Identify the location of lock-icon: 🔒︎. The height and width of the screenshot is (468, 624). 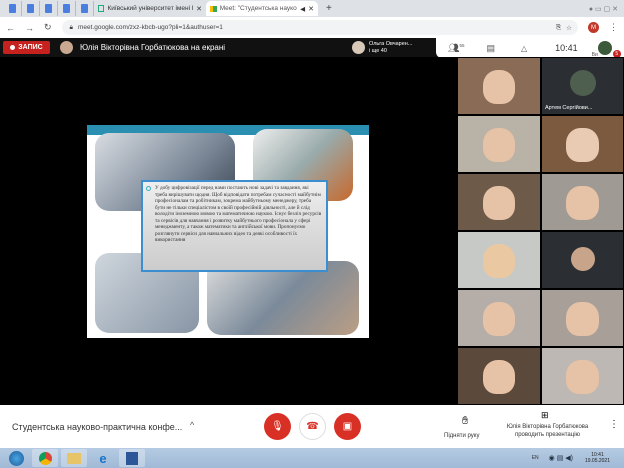
(71, 27).